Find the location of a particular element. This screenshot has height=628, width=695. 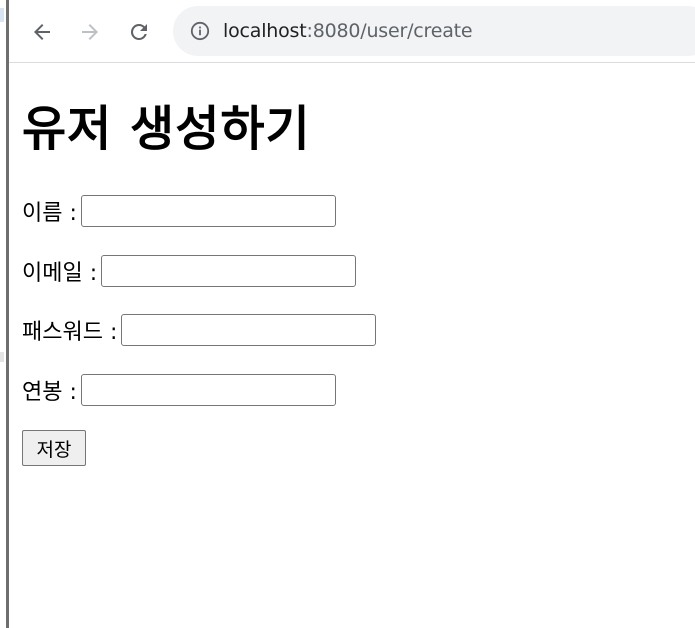

back-button is located at coordinates (42, 32).